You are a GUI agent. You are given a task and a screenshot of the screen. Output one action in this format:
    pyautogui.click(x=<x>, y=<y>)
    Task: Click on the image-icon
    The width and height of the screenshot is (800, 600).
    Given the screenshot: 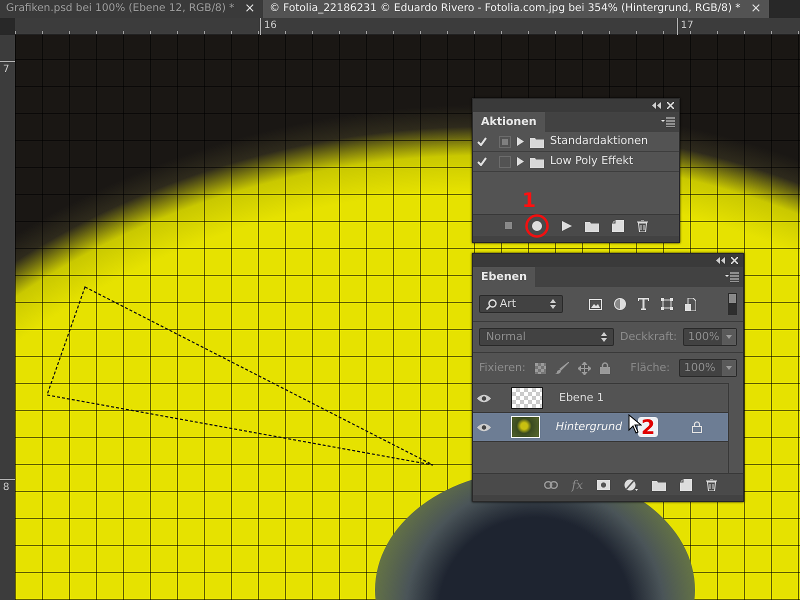 What is the action you would take?
    pyautogui.click(x=595, y=304)
    